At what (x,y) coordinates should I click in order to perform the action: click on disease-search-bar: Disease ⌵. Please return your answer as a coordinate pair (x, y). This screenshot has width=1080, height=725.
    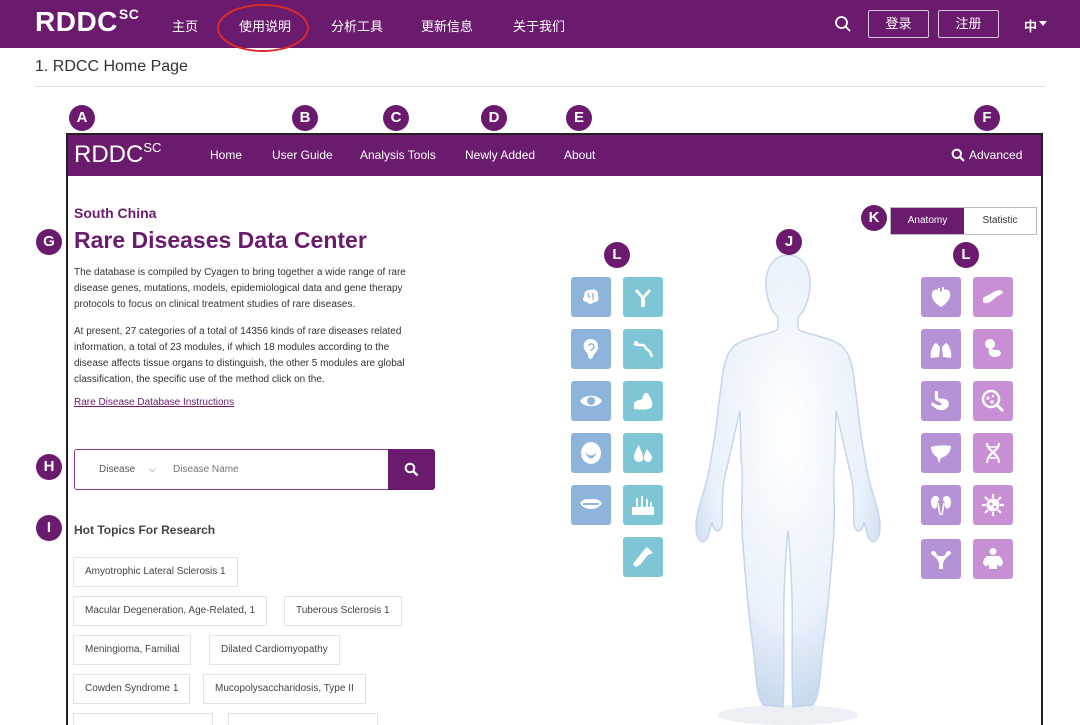
    Looking at the image, I should click on (254, 469).